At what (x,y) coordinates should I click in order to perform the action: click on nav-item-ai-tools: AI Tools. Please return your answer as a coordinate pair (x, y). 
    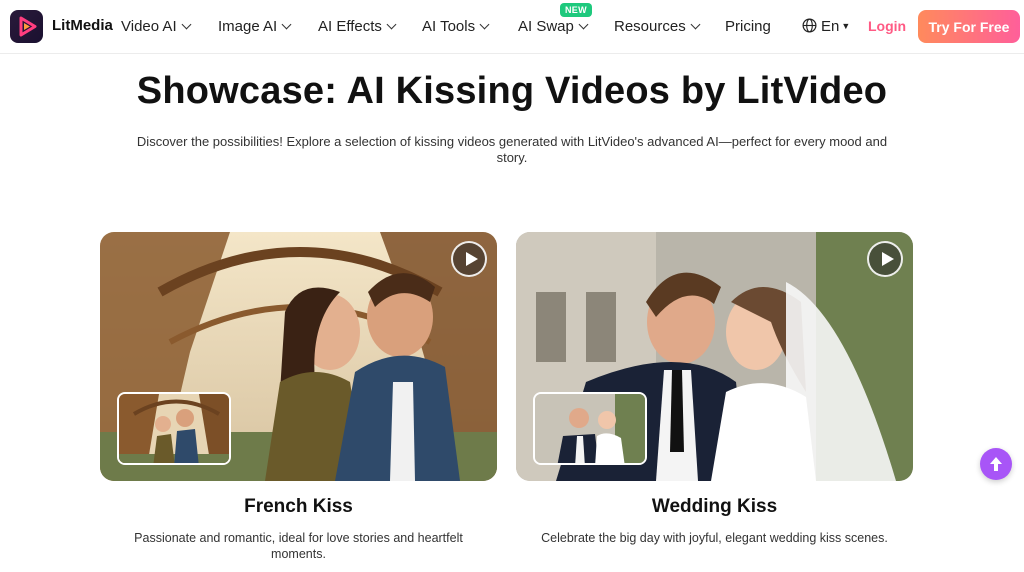
    Looking at the image, I should click on (456, 26).